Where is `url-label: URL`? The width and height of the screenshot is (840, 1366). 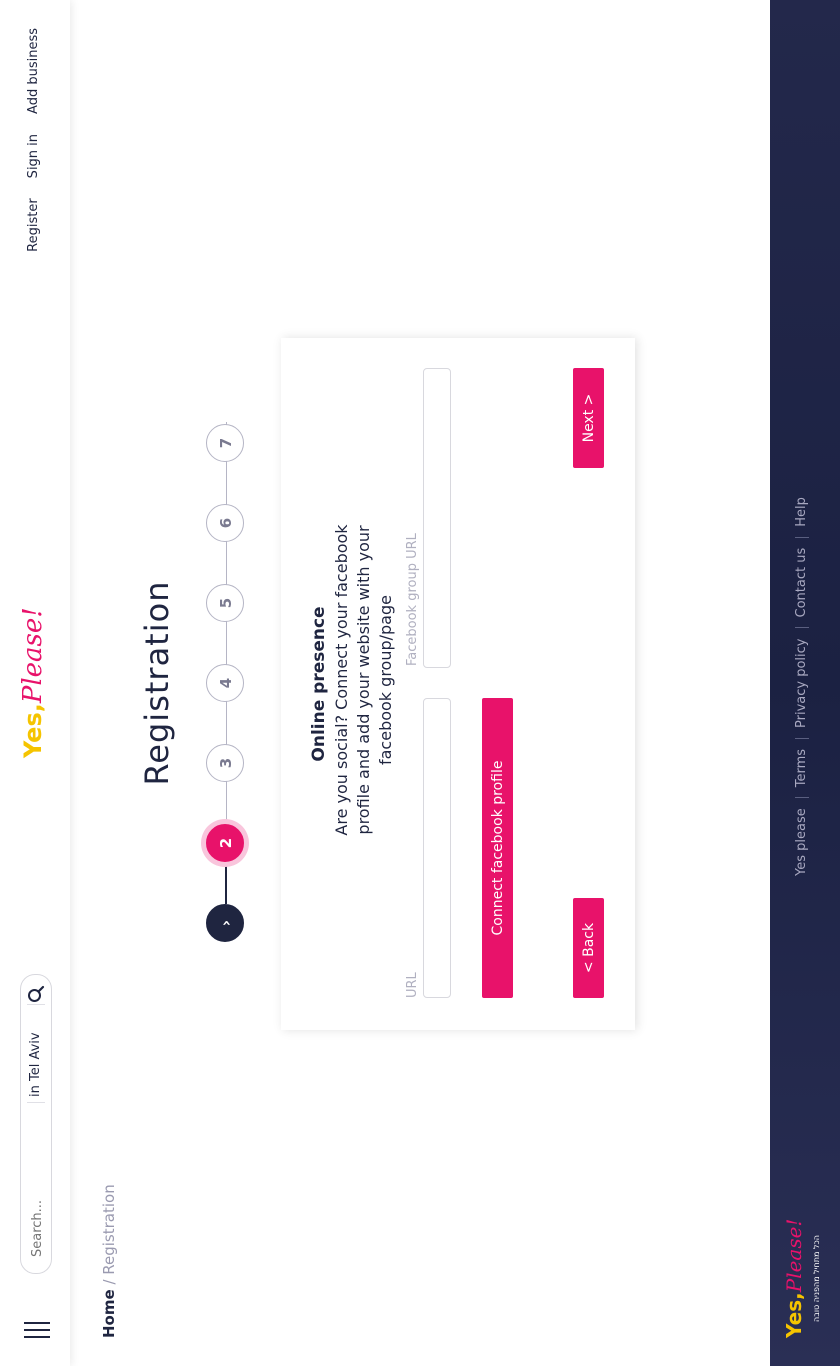
url-label: URL is located at coordinates (412, 985).